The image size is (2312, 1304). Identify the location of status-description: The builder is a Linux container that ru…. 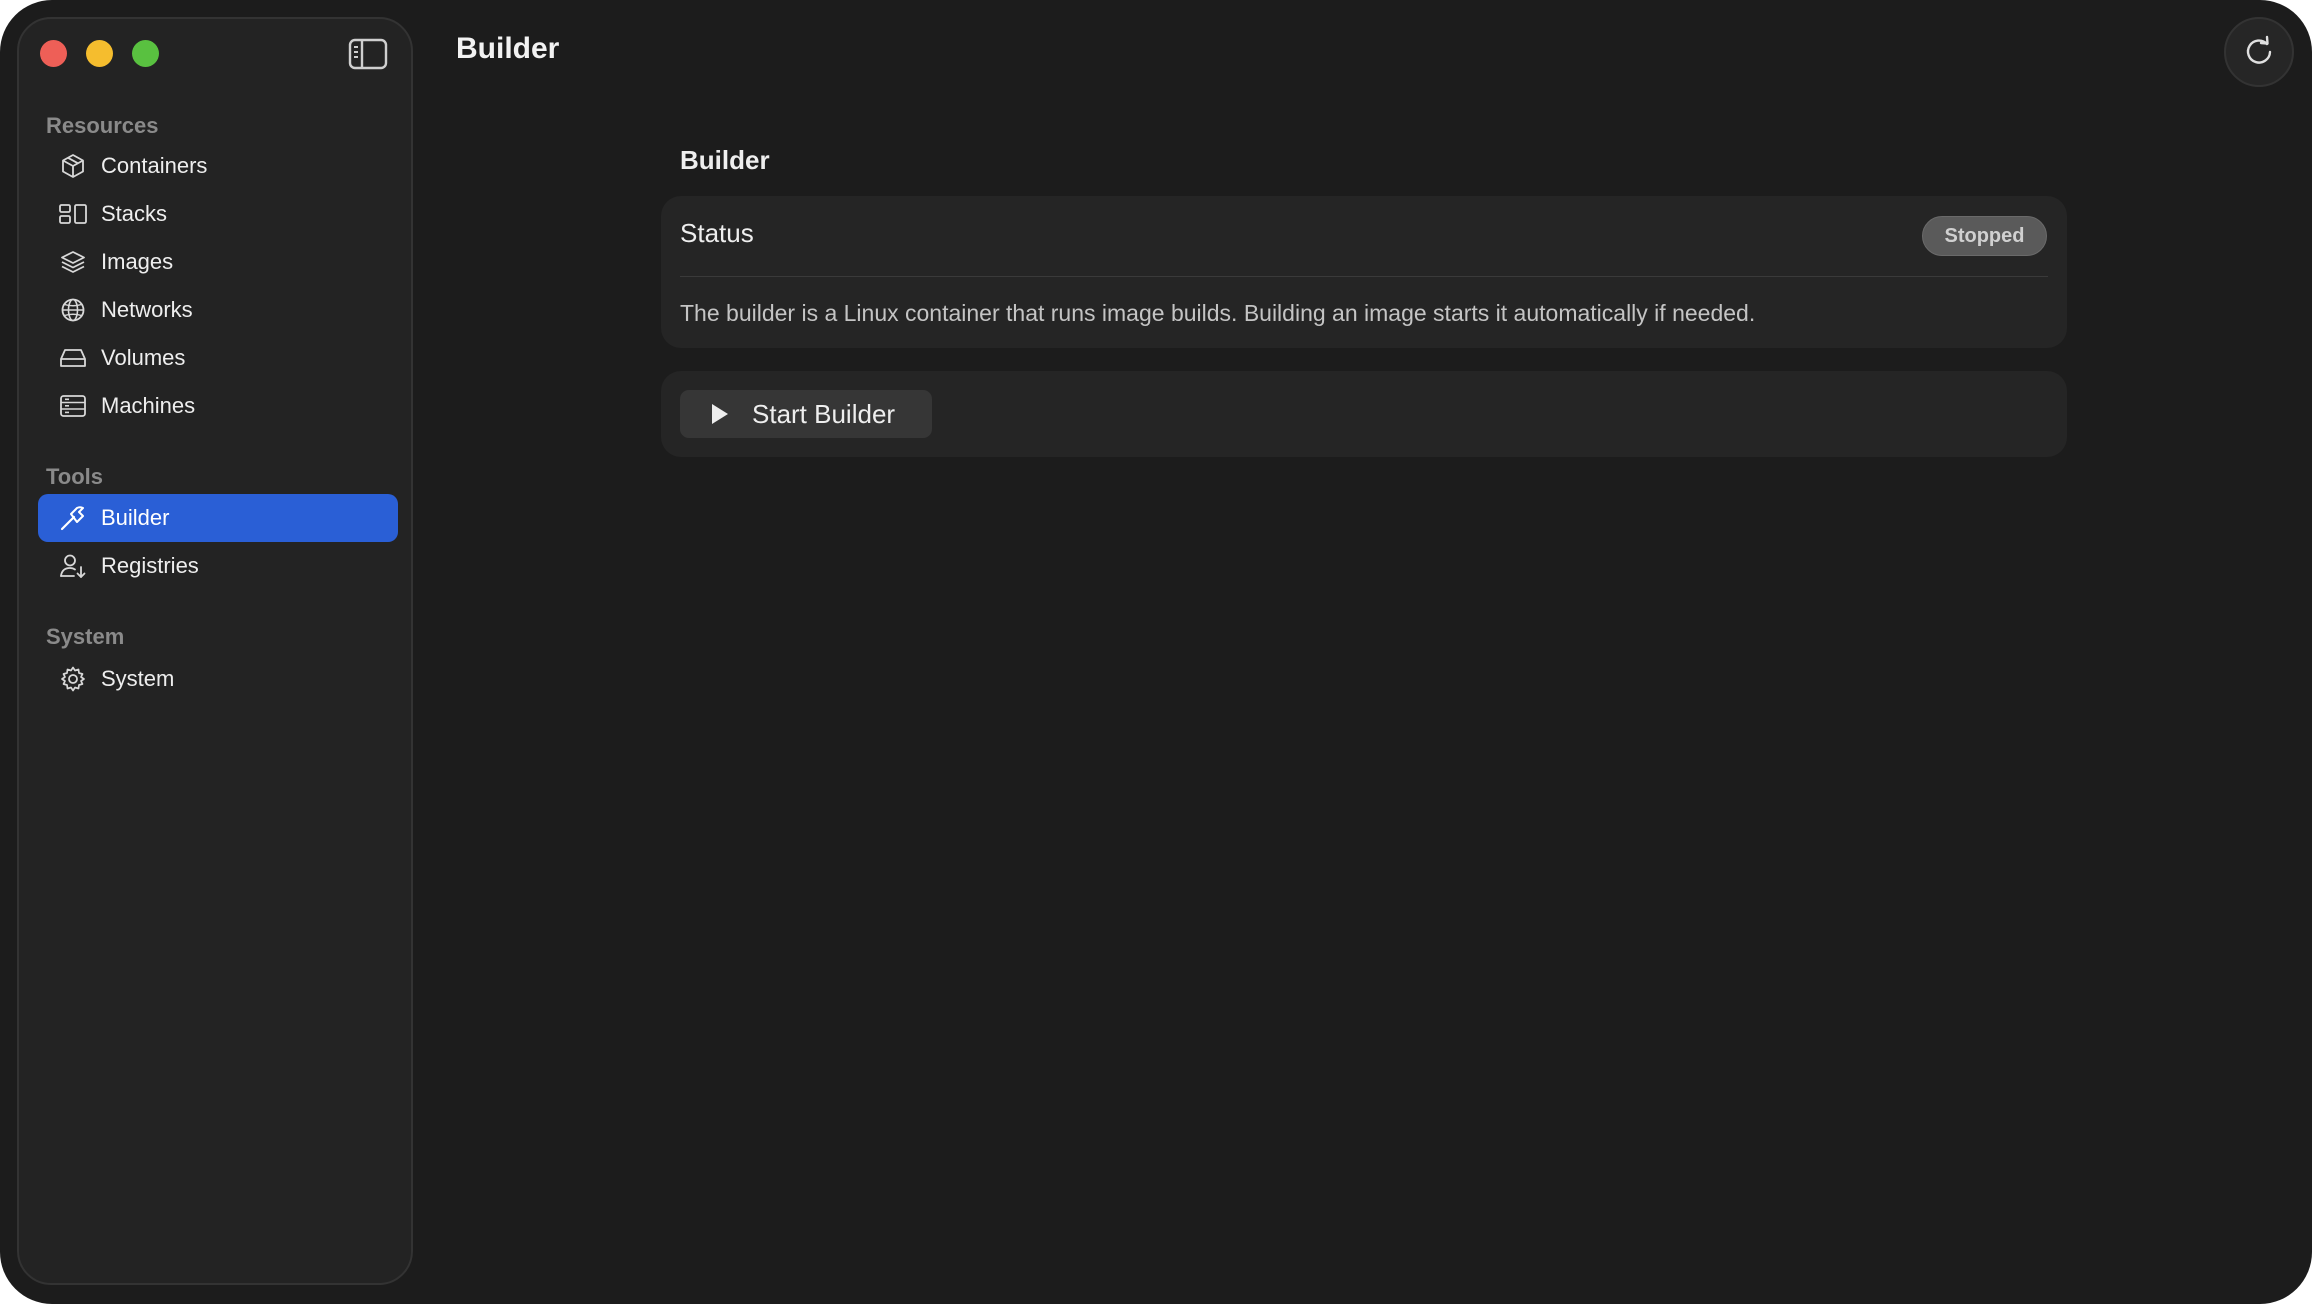
(1218, 313).